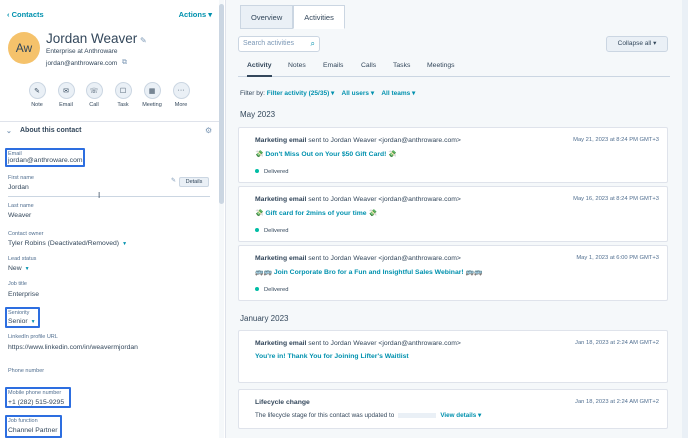 The height and width of the screenshot is (438, 688). Describe the element at coordinates (45, 157) in the screenshot. I see `email-highlight` at that location.